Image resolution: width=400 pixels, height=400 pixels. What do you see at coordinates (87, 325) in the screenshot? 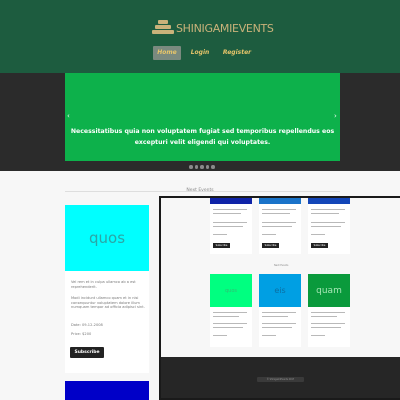
I see `event-card-date: Date: 09-12-2008` at bounding box center [87, 325].